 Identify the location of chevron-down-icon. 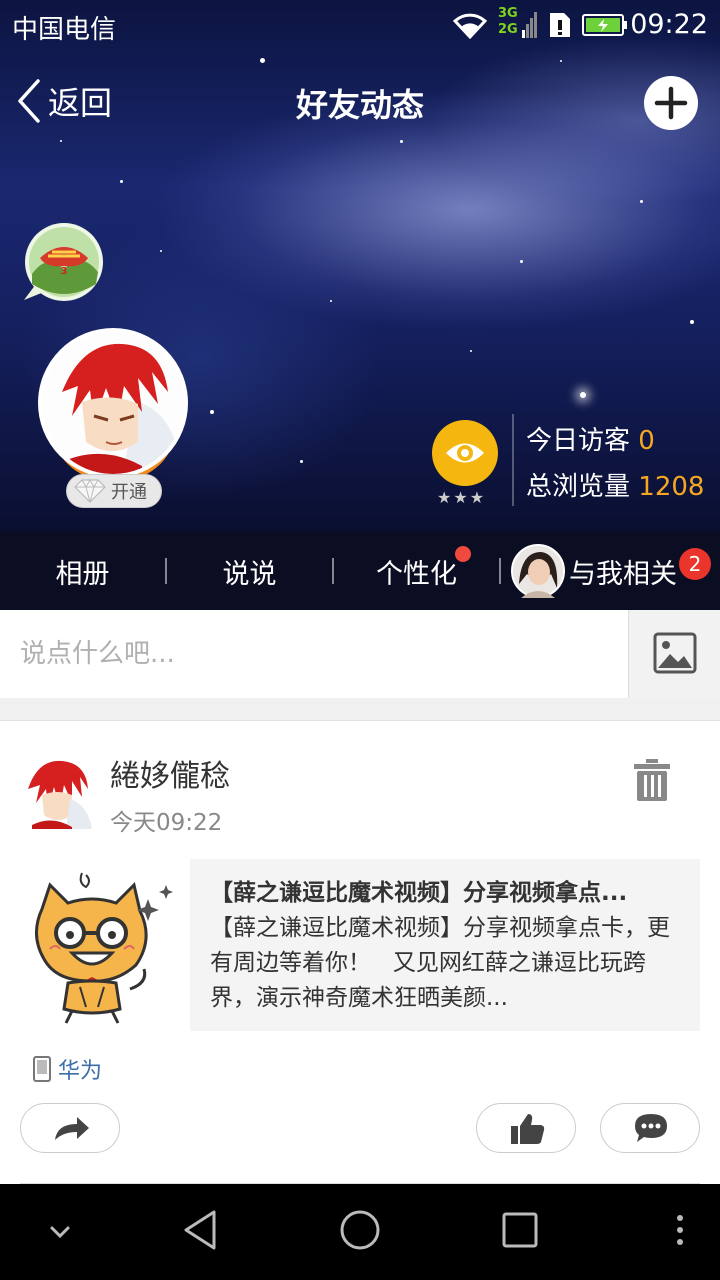
(60, 1232).